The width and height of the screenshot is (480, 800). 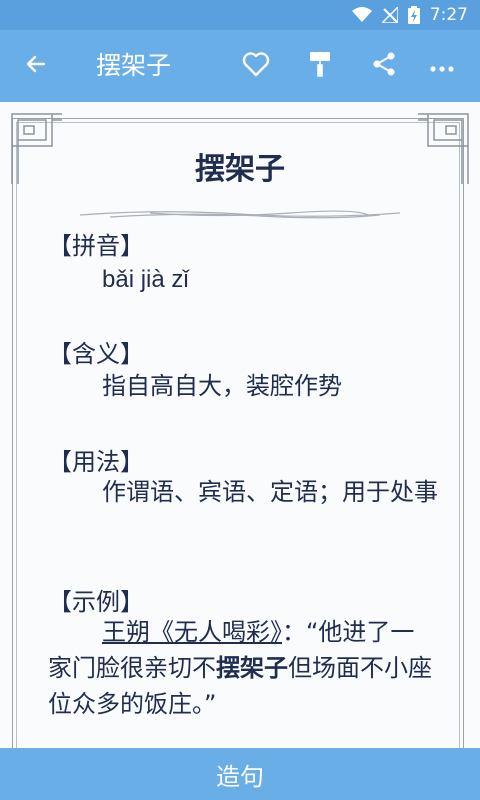 What do you see at coordinates (222, 386) in the screenshot?
I see `meaning-text: 指自高自大，装腔作势` at bounding box center [222, 386].